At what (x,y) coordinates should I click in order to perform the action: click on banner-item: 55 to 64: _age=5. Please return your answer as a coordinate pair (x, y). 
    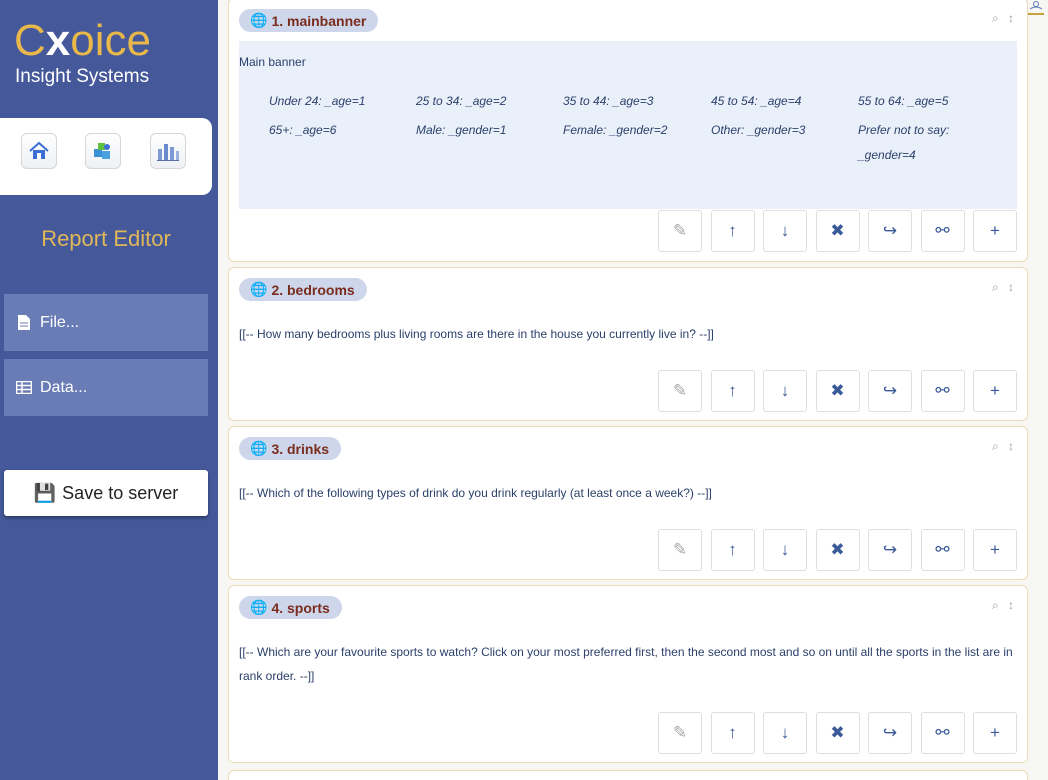
    Looking at the image, I should click on (903, 101).